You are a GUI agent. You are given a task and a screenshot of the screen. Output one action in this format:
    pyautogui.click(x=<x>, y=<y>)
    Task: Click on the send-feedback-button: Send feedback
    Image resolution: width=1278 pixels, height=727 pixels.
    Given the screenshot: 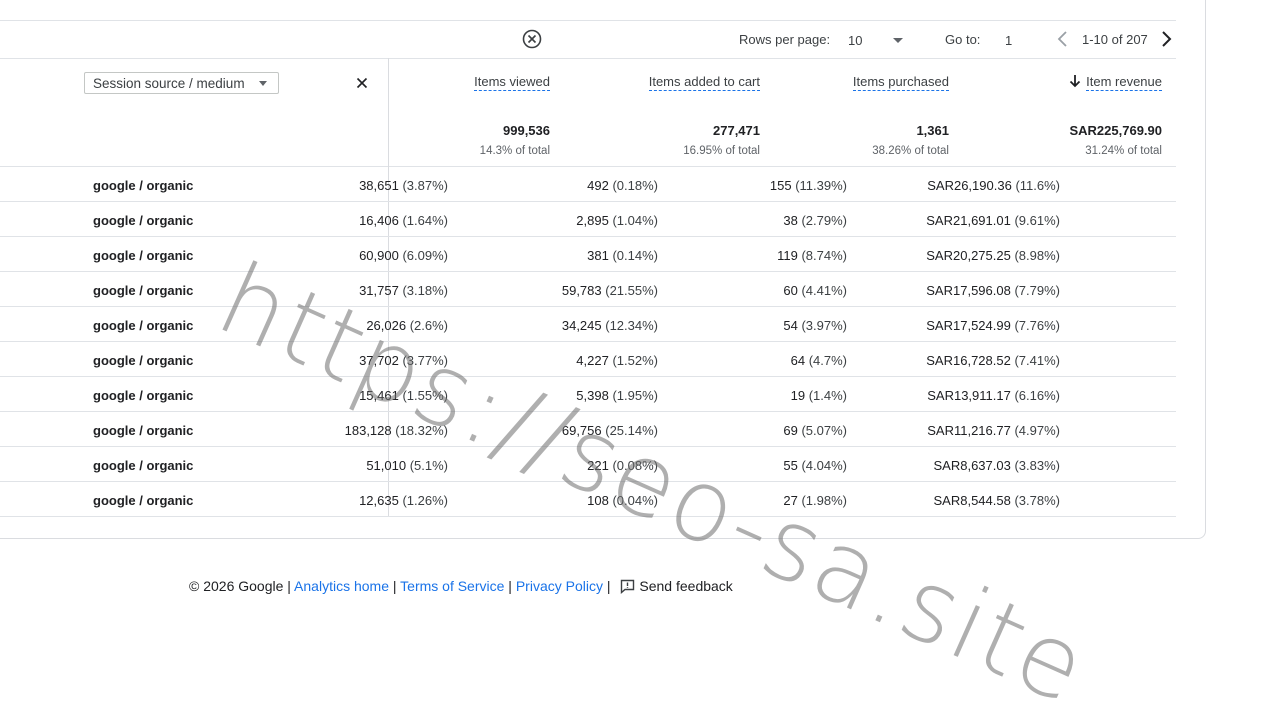 What is the action you would take?
    pyautogui.click(x=673, y=586)
    